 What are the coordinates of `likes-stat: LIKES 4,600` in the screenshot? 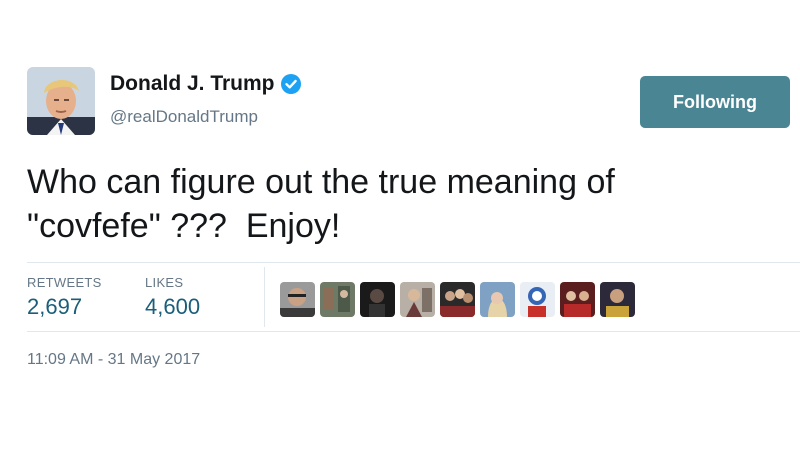 It's located at (172, 297).